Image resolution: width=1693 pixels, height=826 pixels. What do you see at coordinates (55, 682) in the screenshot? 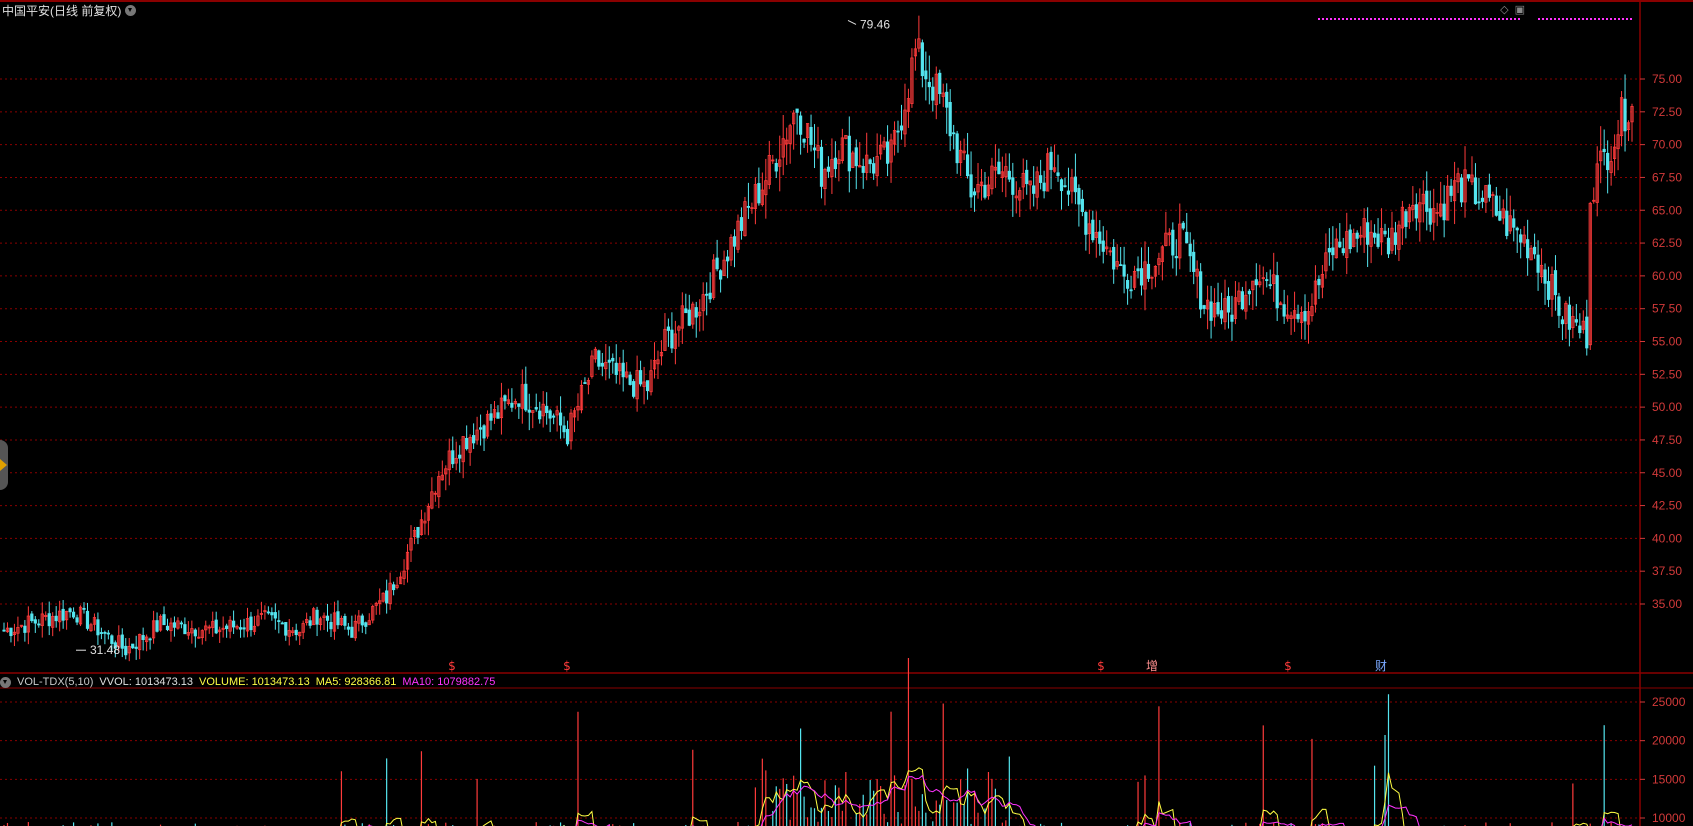
I see `indicator-name: VOL-TDX(5,10)` at bounding box center [55, 682].